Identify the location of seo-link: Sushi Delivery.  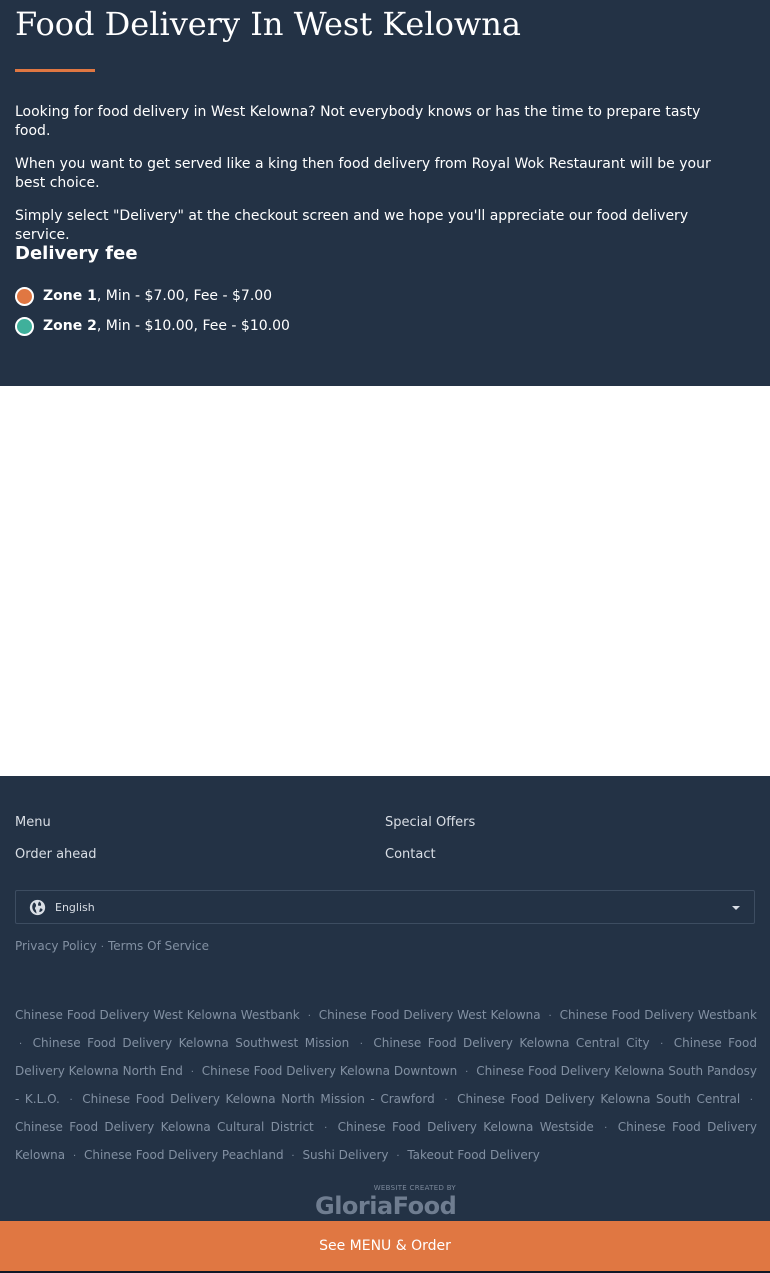
(345, 1155).